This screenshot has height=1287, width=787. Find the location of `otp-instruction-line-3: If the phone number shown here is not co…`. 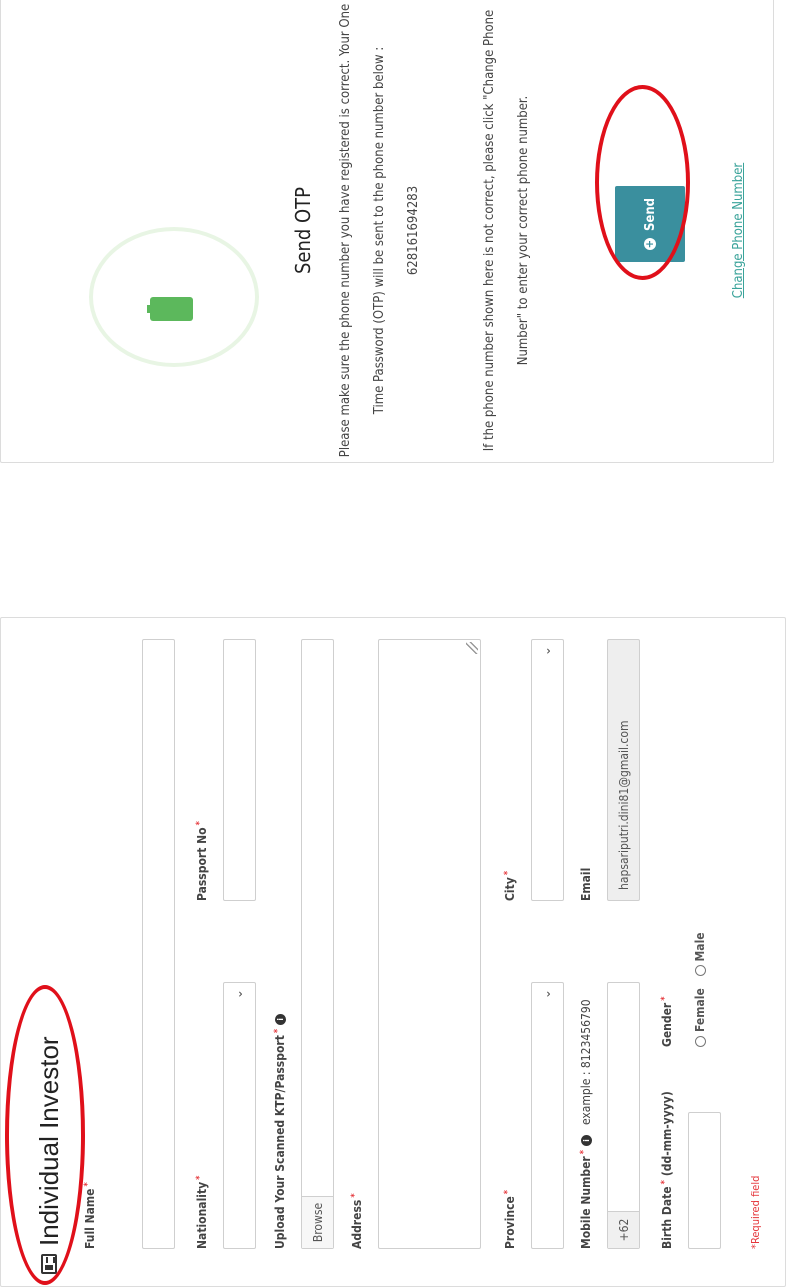

otp-instruction-line-3: If the phone number shown here is not co… is located at coordinates (489, 230).